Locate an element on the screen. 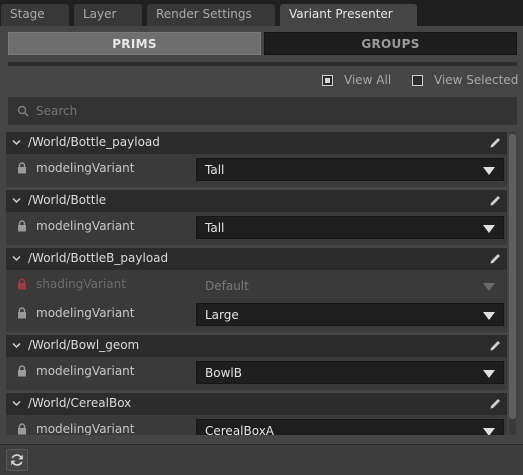  prim-path: /World/Bowl_geom is located at coordinates (84, 345).